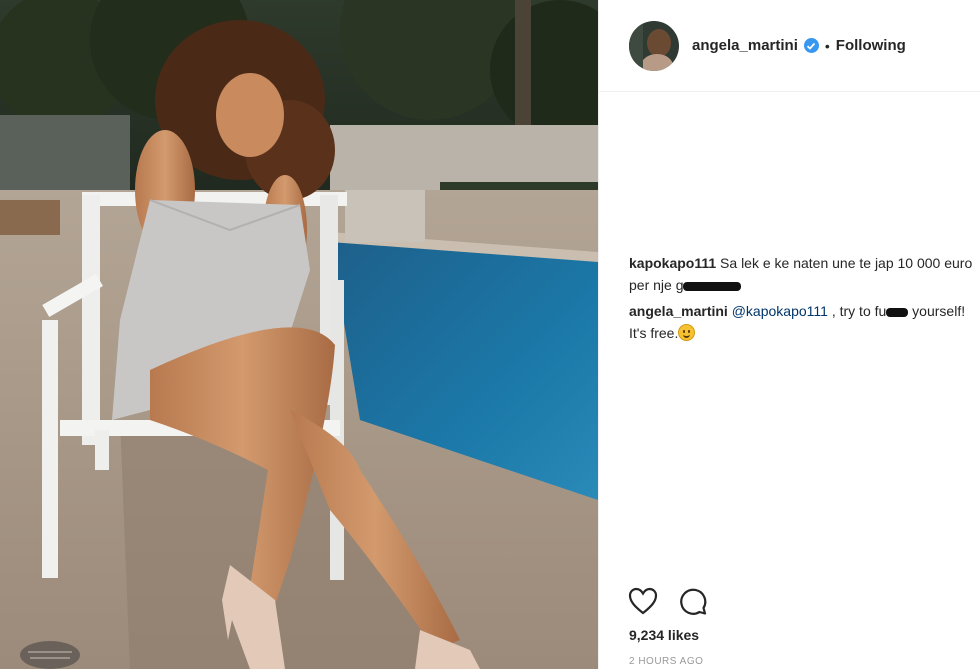 The height and width of the screenshot is (669, 980). What do you see at coordinates (666, 661) in the screenshot?
I see `post-timestamp: 2 HOURS AGO` at bounding box center [666, 661].